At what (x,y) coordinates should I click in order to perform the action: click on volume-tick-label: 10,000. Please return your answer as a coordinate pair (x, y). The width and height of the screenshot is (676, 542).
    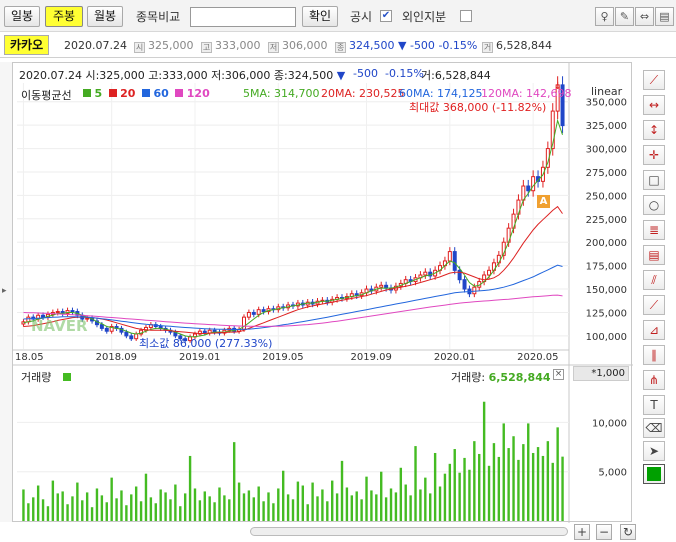
    Looking at the image, I should click on (609, 423).